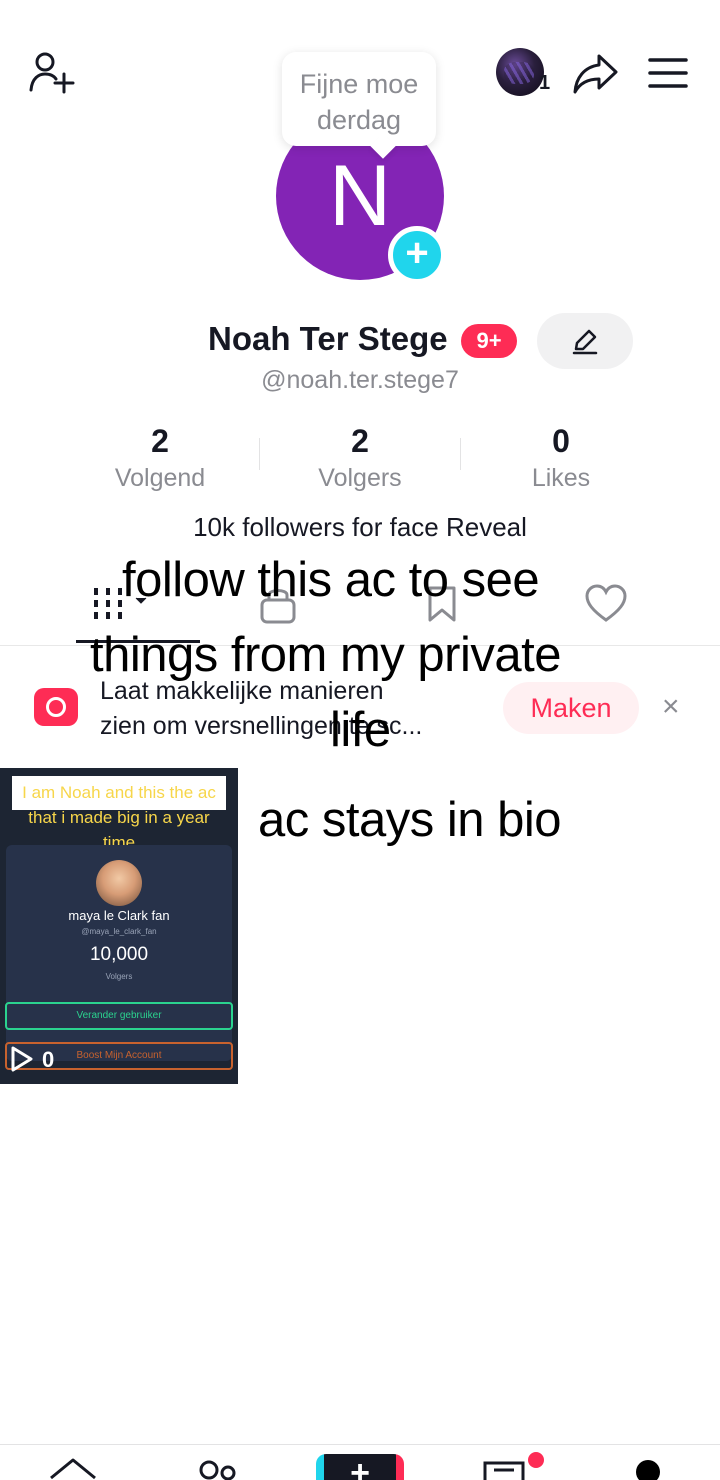  Describe the element at coordinates (360, 527) in the screenshot. I see `profile-bio: 10k followers for face Reveal` at that location.